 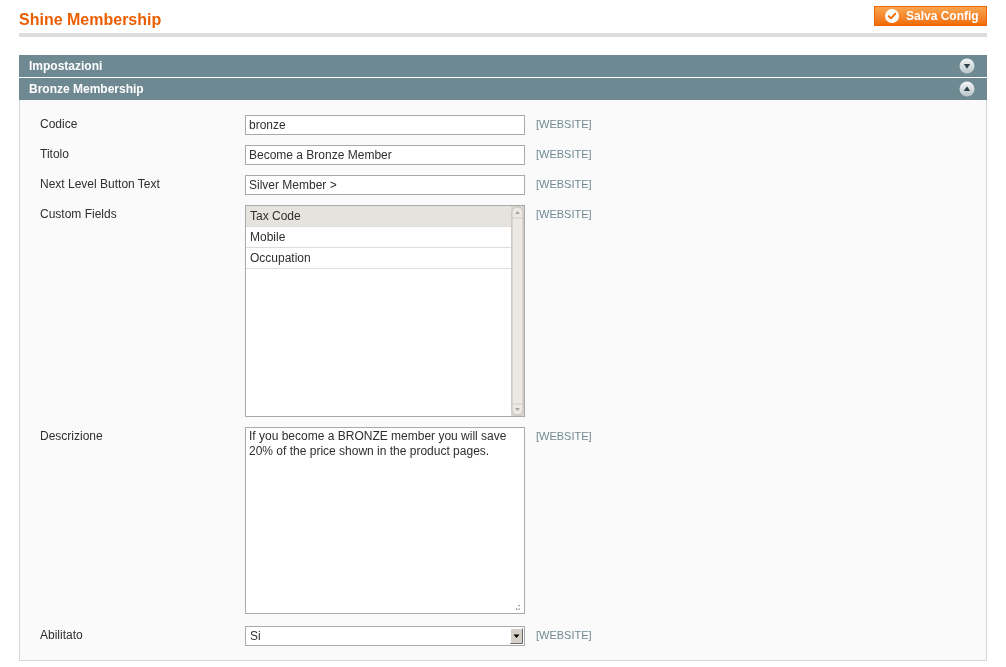 I want to click on check-icon, so click(x=892, y=16).